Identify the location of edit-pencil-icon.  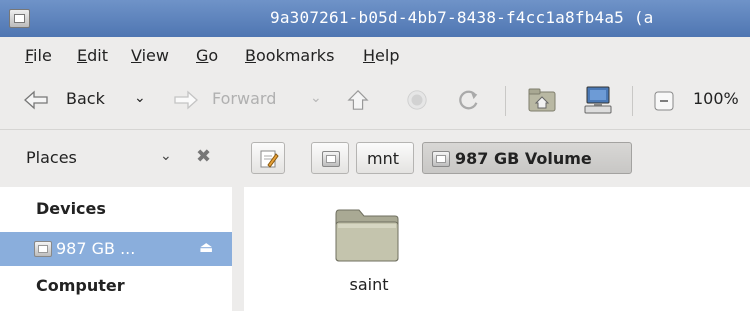
(269, 159).